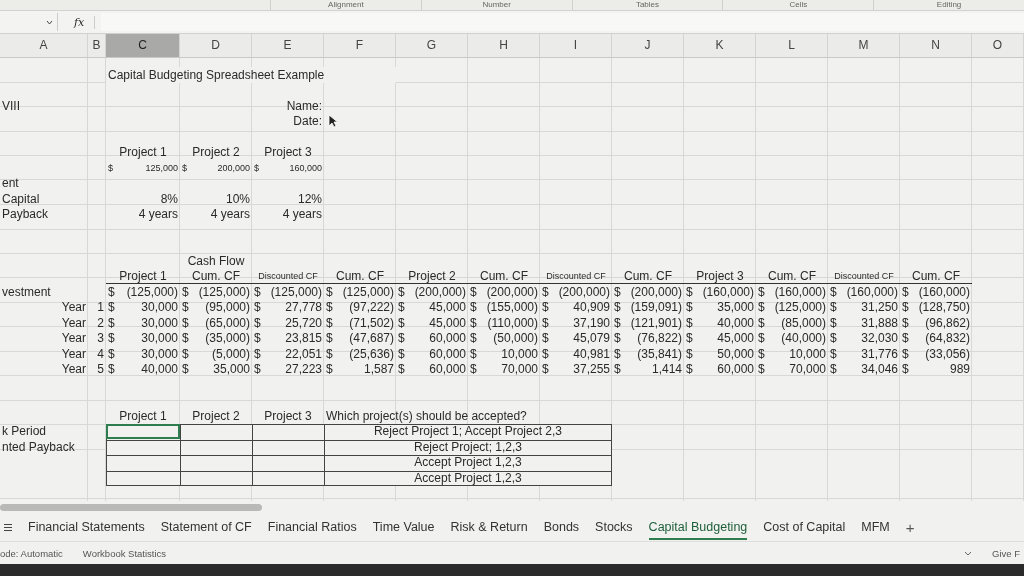 Image resolution: width=1024 pixels, height=576 pixels. I want to click on column-header: F, so click(360, 45).